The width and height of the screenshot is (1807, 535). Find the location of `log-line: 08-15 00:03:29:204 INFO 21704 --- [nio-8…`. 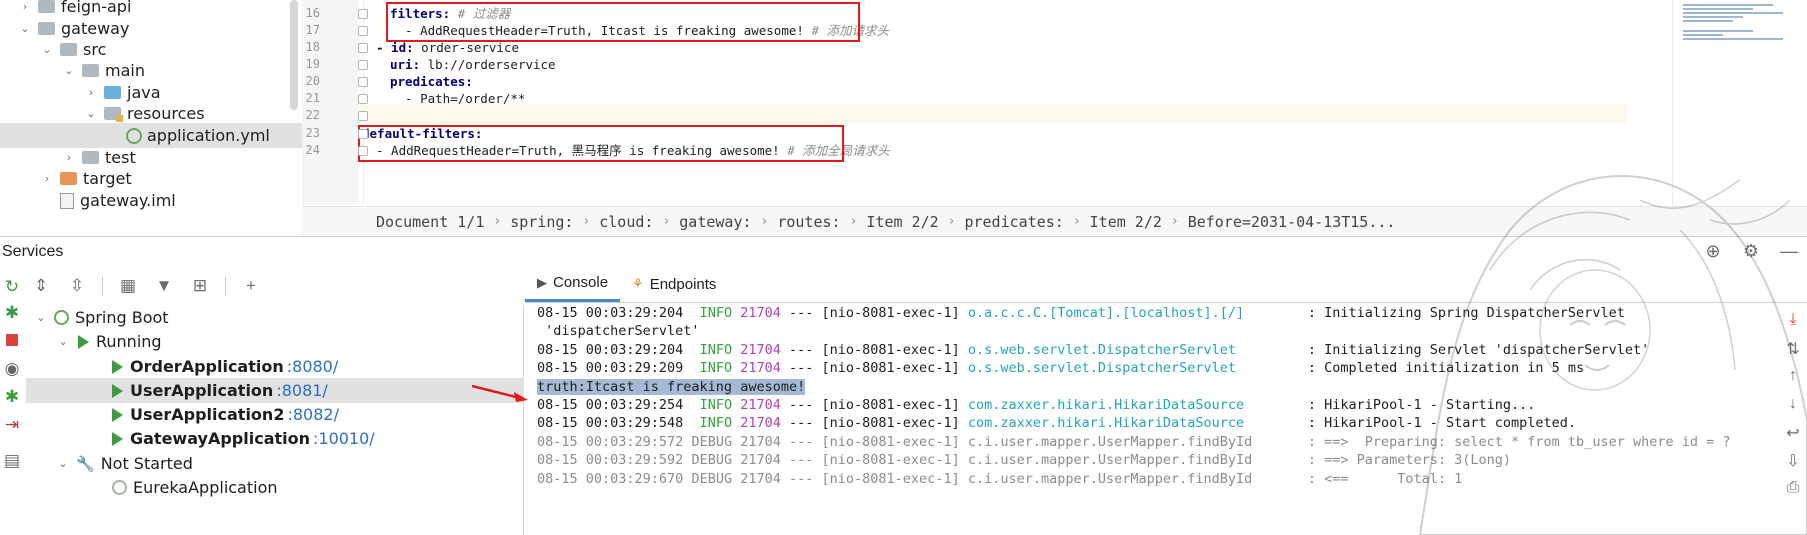

log-line: 08-15 00:03:29:204 INFO 21704 --- [nio-8… is located at coordinates (1081, 315).